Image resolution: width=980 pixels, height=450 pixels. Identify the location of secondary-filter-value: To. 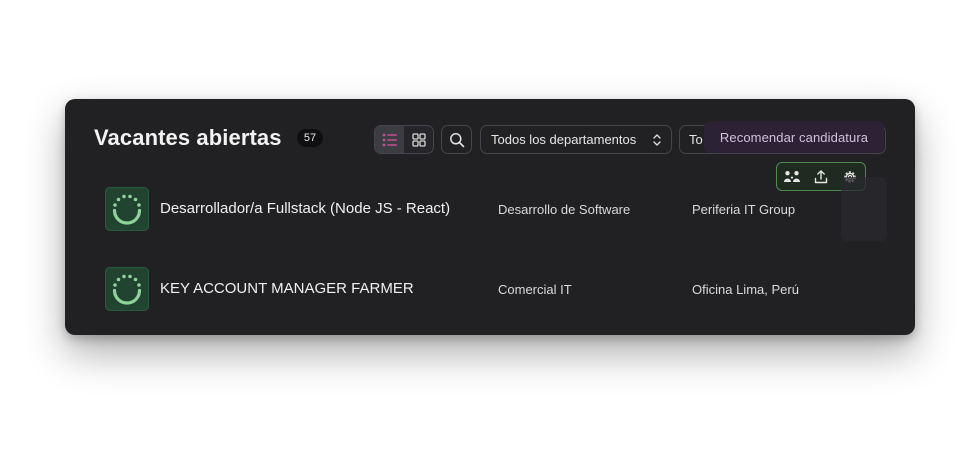
(696, 139).